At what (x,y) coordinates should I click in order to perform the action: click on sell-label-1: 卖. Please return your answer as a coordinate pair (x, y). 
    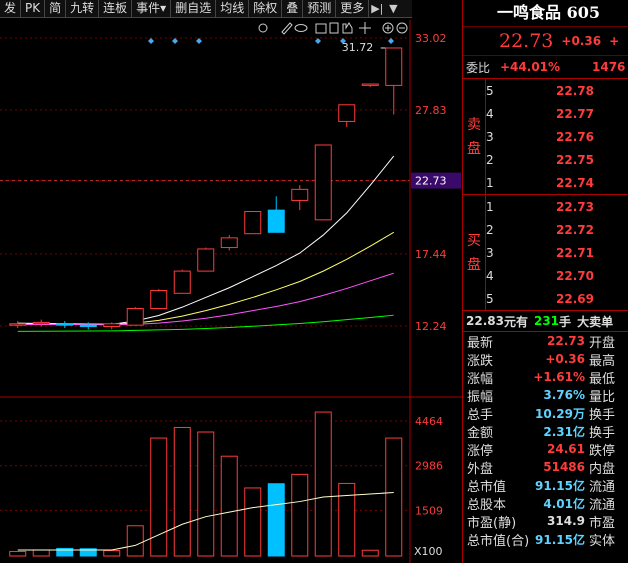
    Looking at the image, I should click on (474, 124).